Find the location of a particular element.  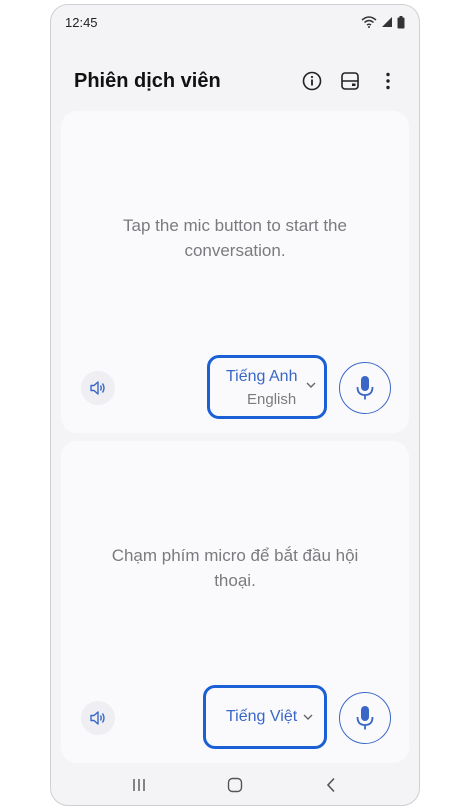

mic-button-top is located at coordinates (365, 388).